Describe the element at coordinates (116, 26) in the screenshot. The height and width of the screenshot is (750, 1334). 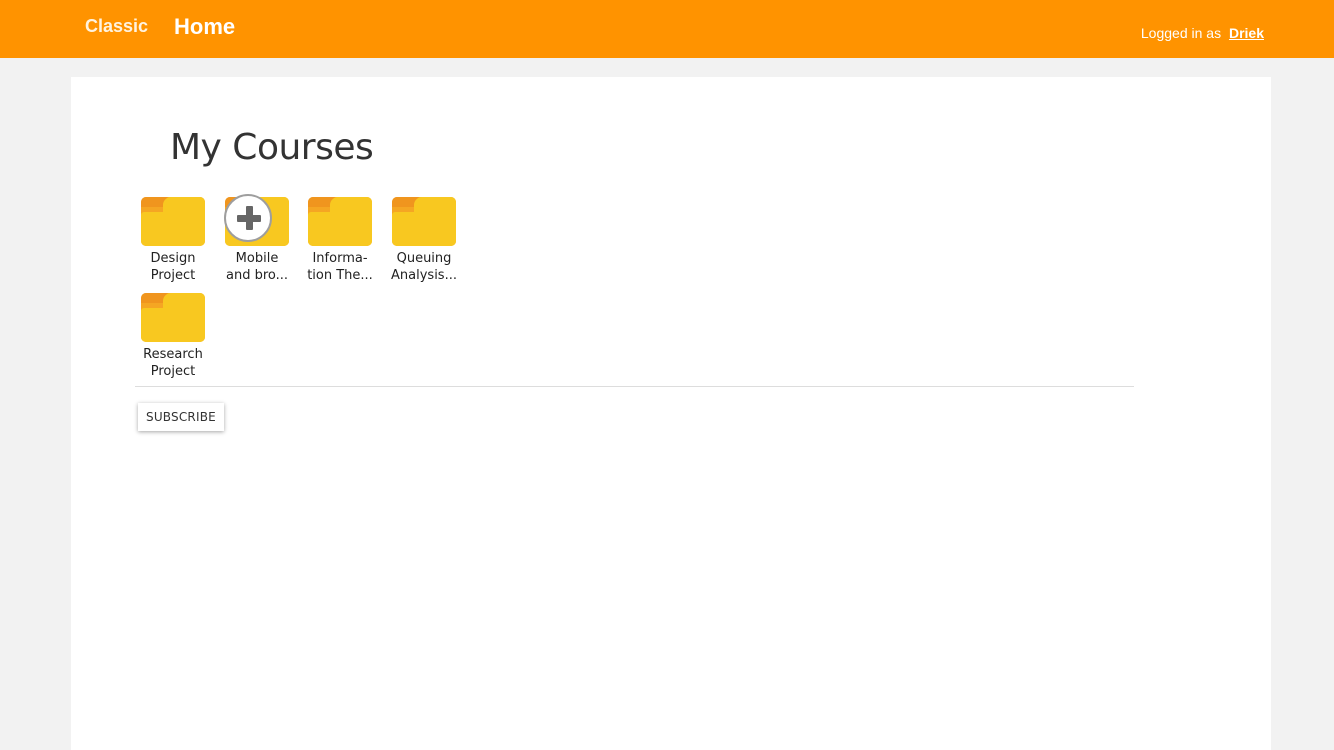
I see `classic-link: Classic` at that location.